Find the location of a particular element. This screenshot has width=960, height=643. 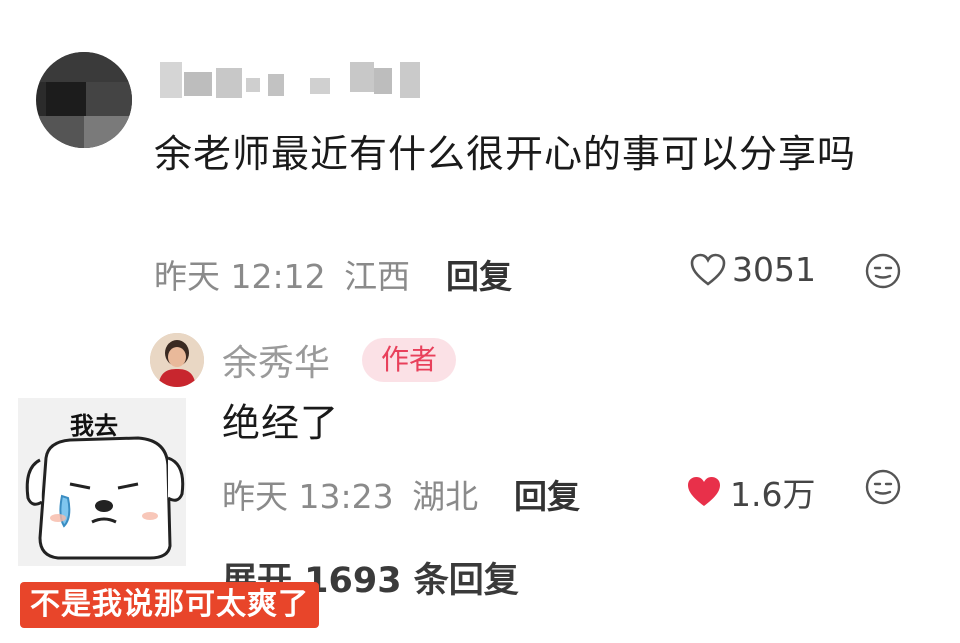

author-badge: 作者 is located at coordinates (409, 360).